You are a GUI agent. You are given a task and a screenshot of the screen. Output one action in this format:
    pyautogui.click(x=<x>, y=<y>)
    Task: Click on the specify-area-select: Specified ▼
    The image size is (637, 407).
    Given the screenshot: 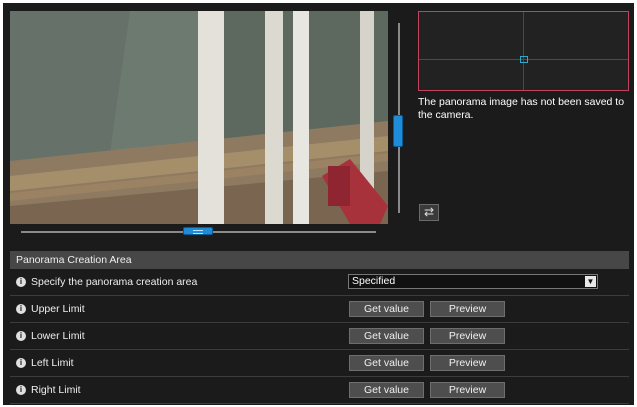 What is the action you would take?
    pyautogui.click(x=473, y=281)
    